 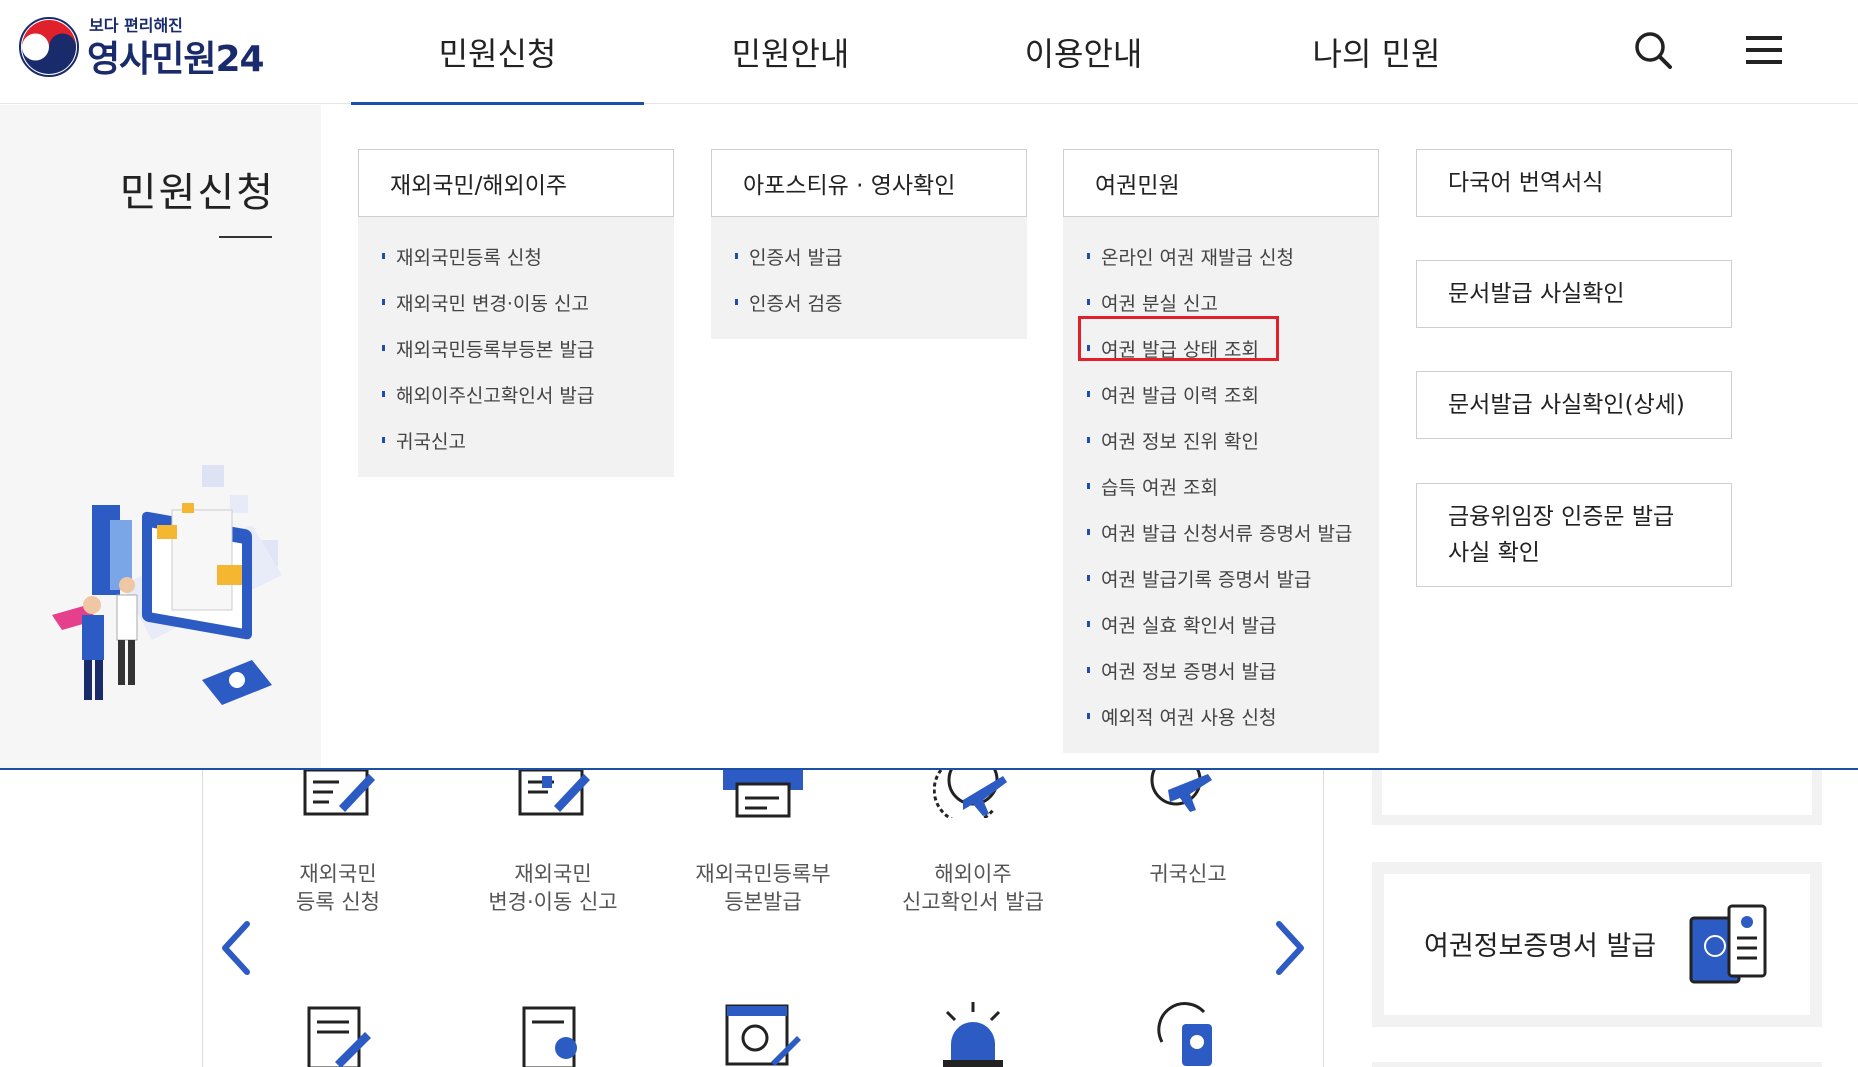 What do you see at coordinates (1574, 405) in the screenshot?
I see `link-document-verify-detail: 문서발급 사실확인(상세)` at bounding box center [1574, 405].